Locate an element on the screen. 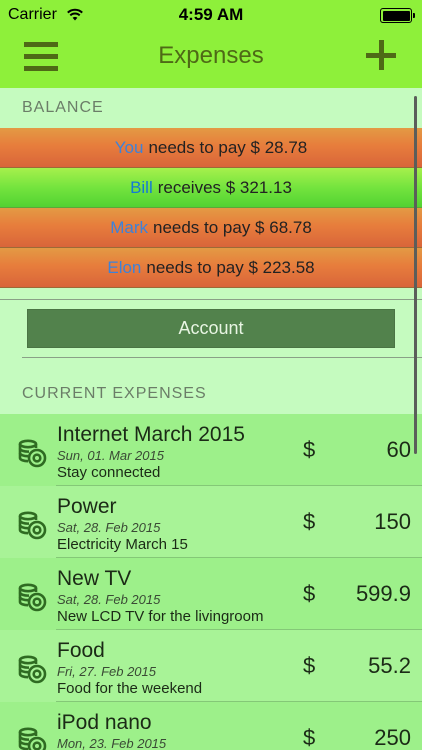 Image resolution: width=422 pixels, height=750 pixels. balance-name: You is located at coordinates (129, 147).